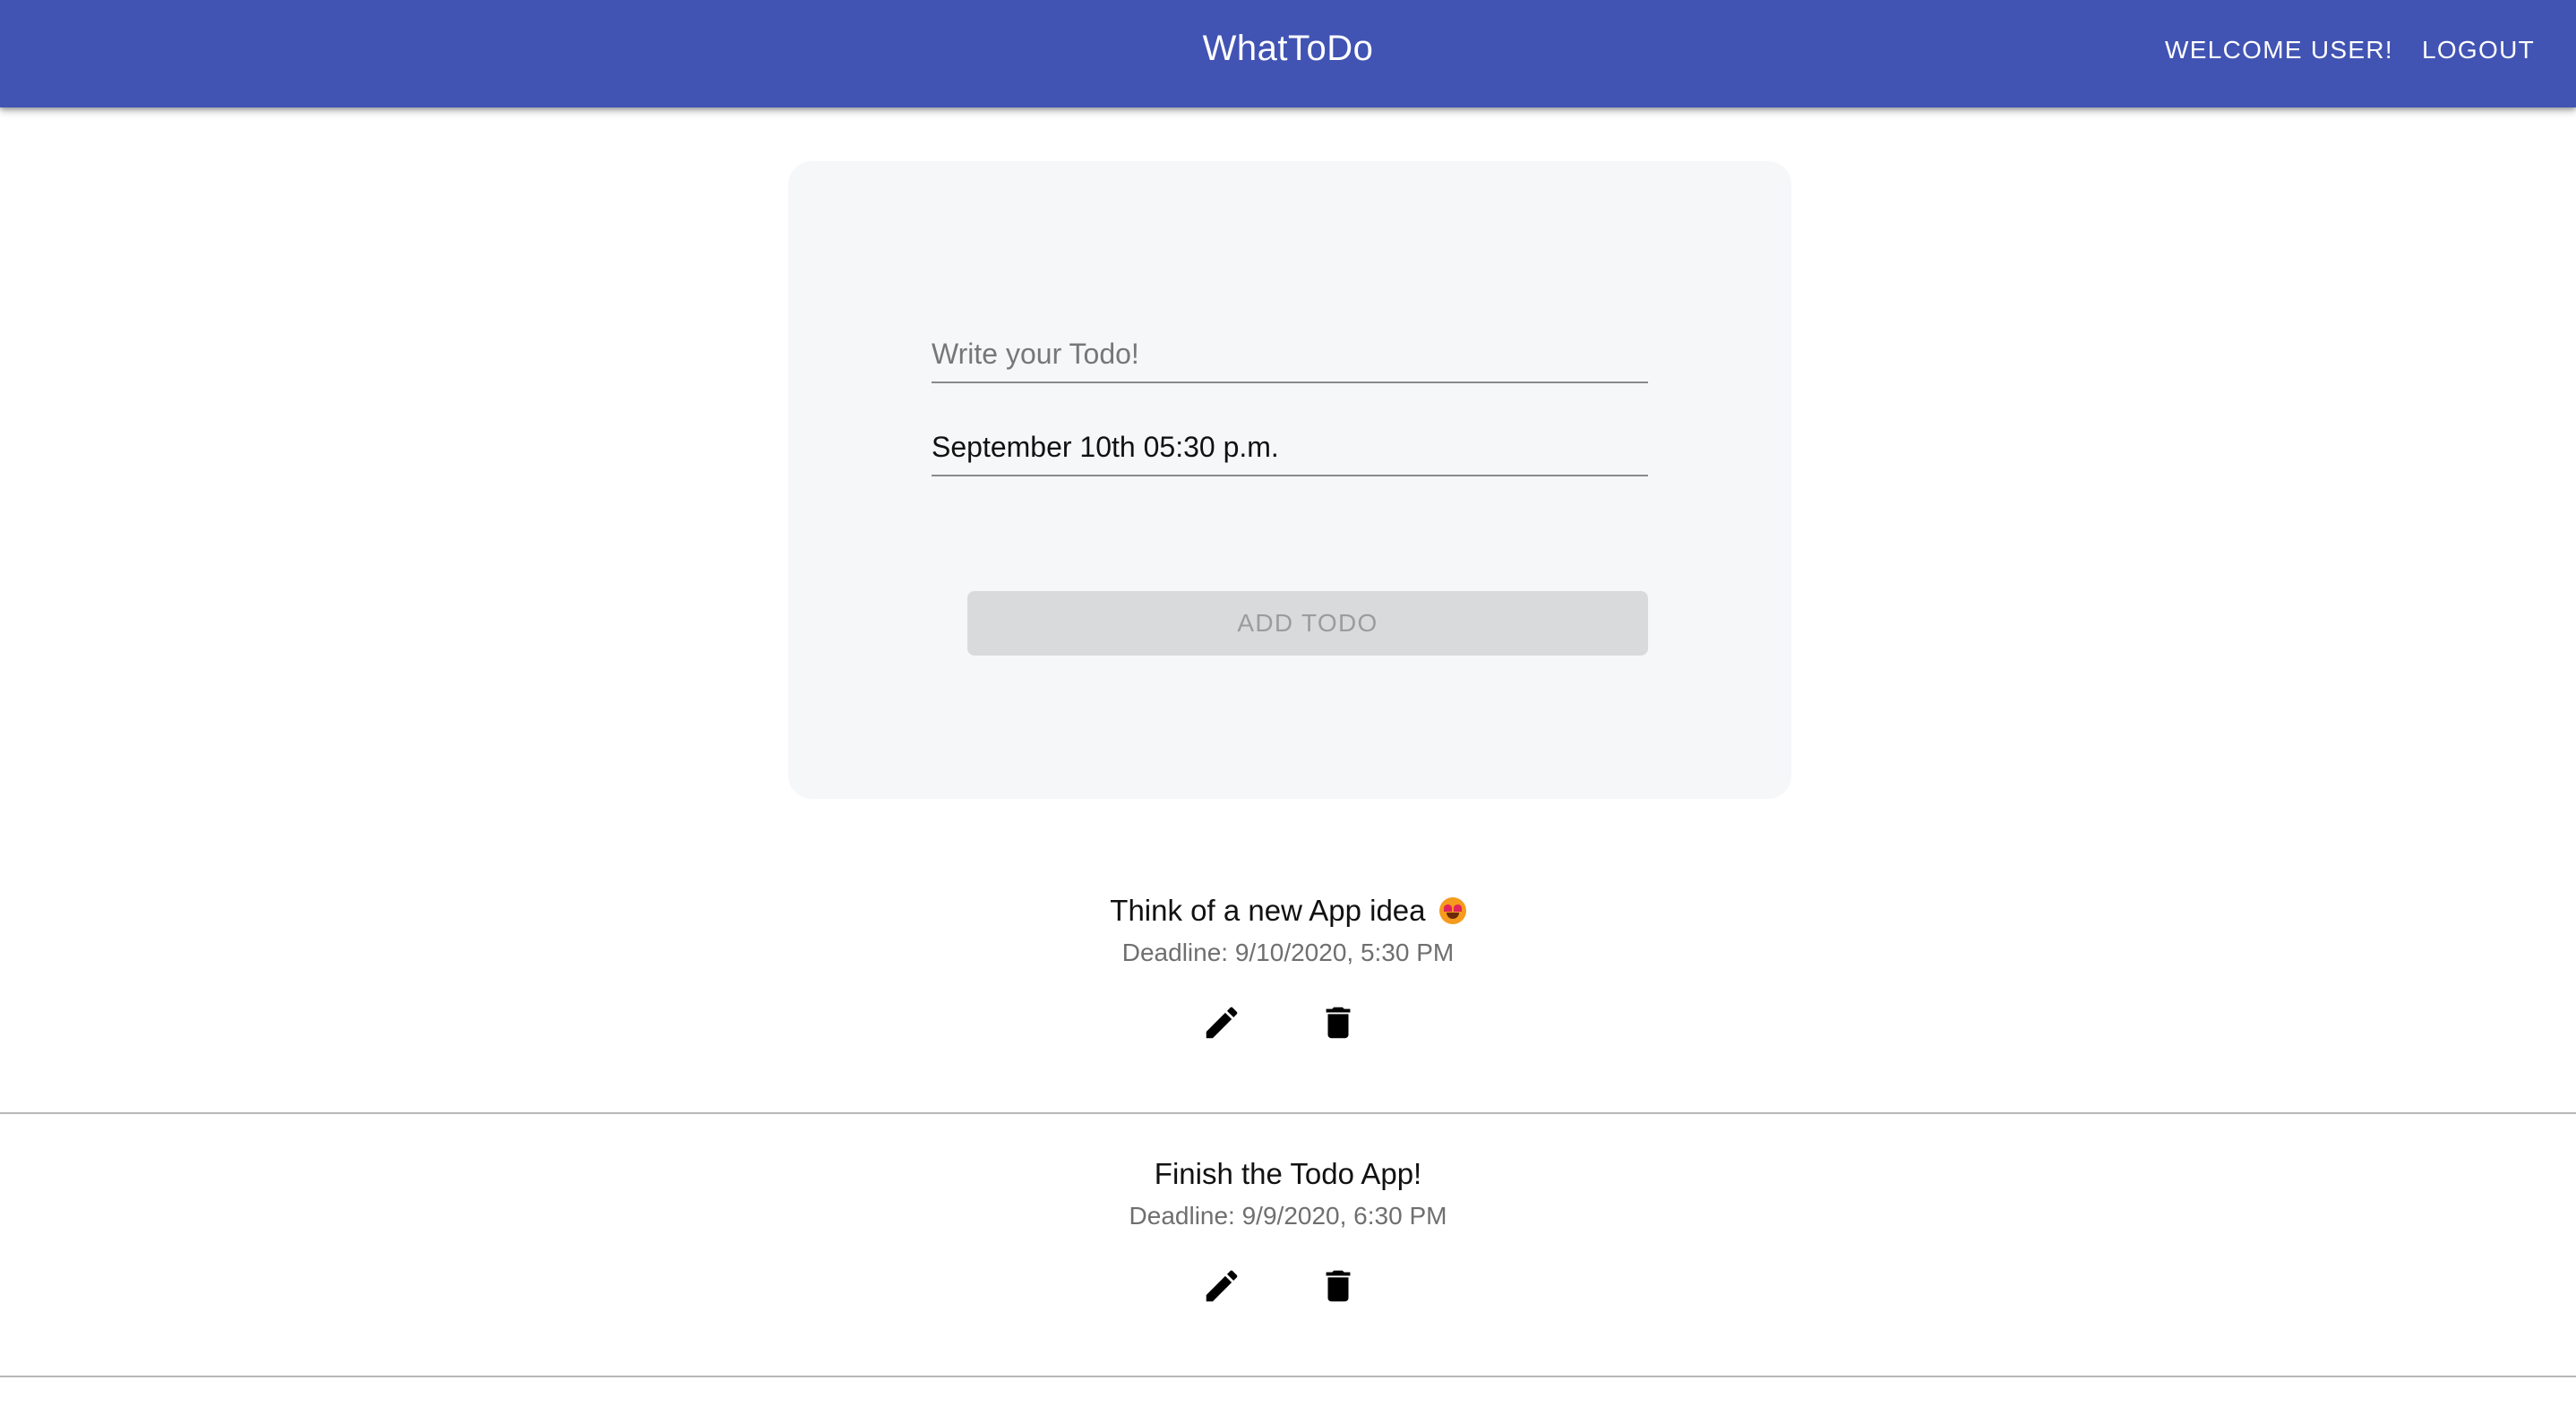  Describe the element at coordinates (2279, 50) in the screenshot. I see `welcome-user-button: WELCOME USER!` at that location.